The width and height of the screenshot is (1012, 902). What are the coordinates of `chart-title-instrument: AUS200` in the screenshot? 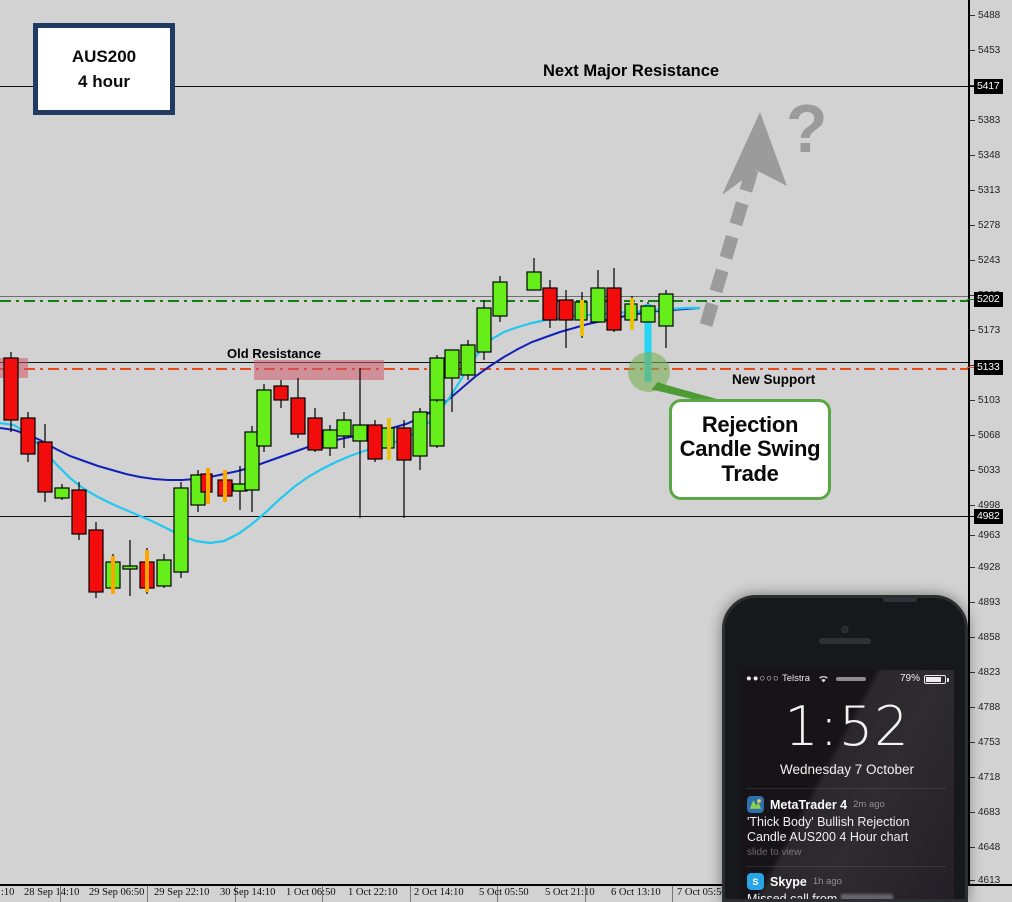 It's located at (104, 56).